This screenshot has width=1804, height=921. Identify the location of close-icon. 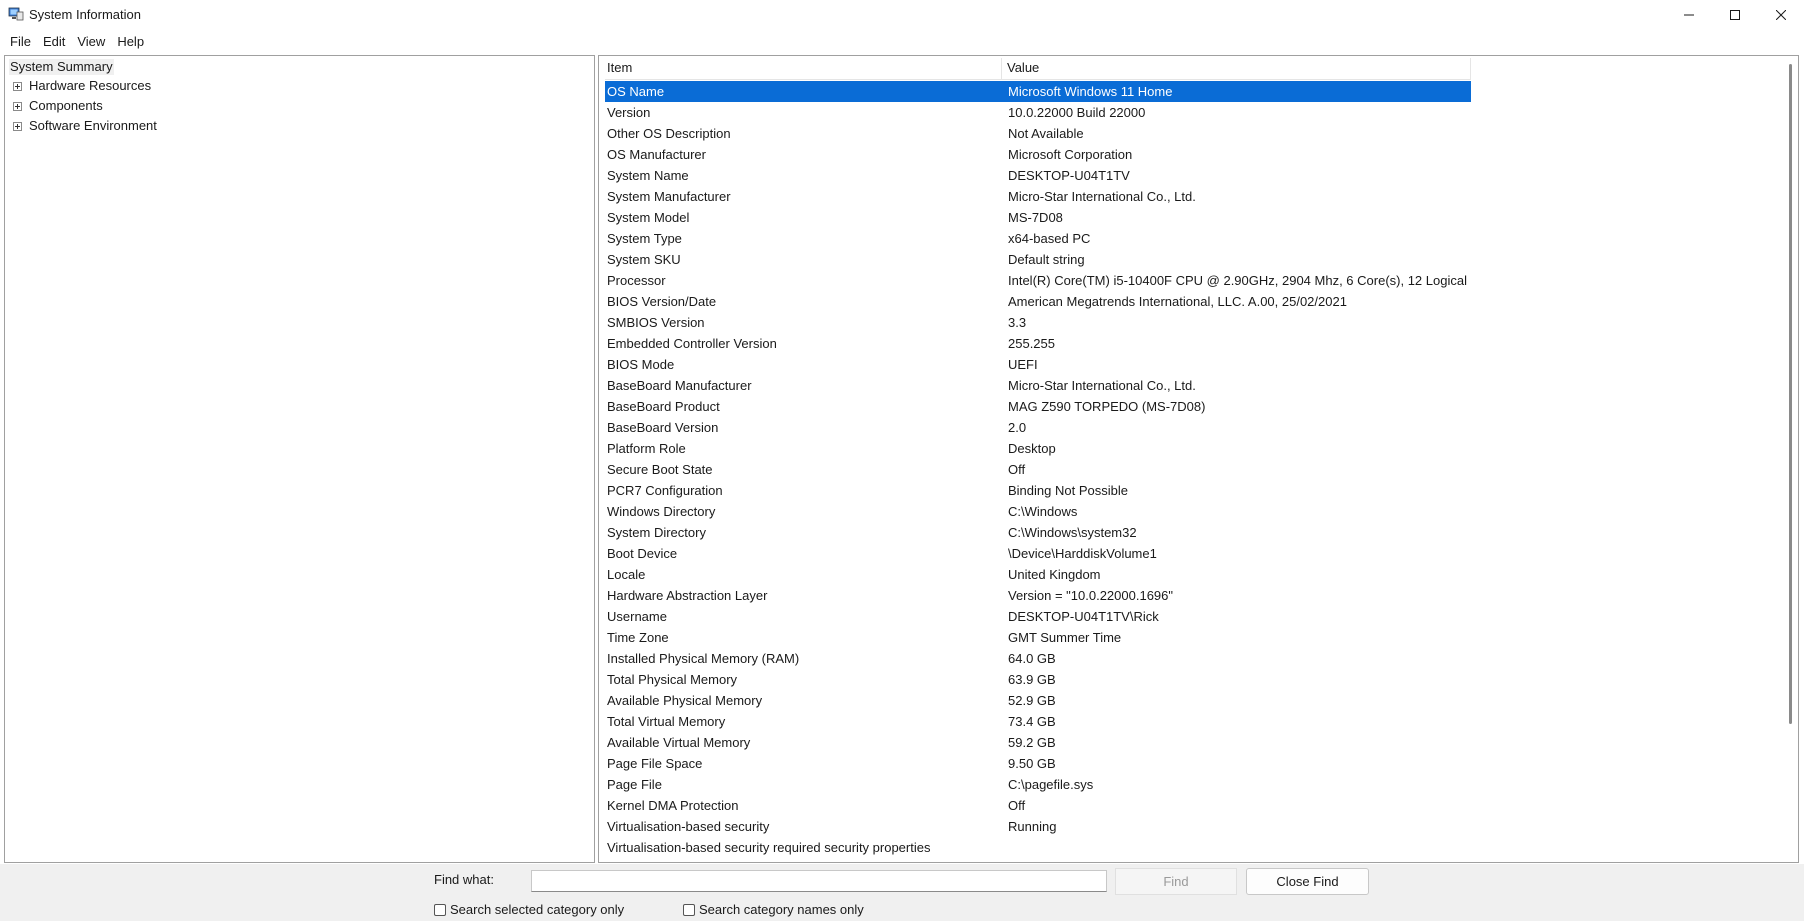
(1781, 15).